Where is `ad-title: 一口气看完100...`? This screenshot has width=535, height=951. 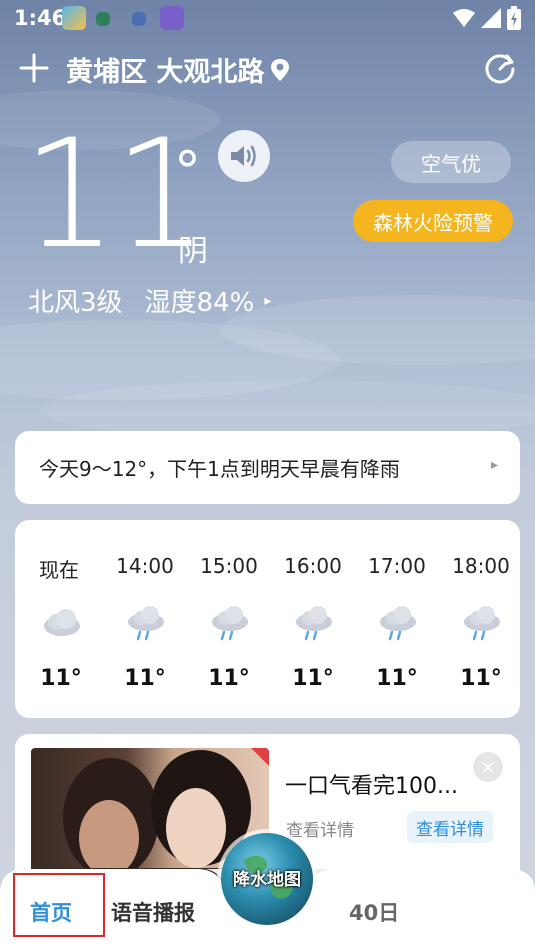 ad-title: 一口气看完100... is located at coordinates (371, 786).